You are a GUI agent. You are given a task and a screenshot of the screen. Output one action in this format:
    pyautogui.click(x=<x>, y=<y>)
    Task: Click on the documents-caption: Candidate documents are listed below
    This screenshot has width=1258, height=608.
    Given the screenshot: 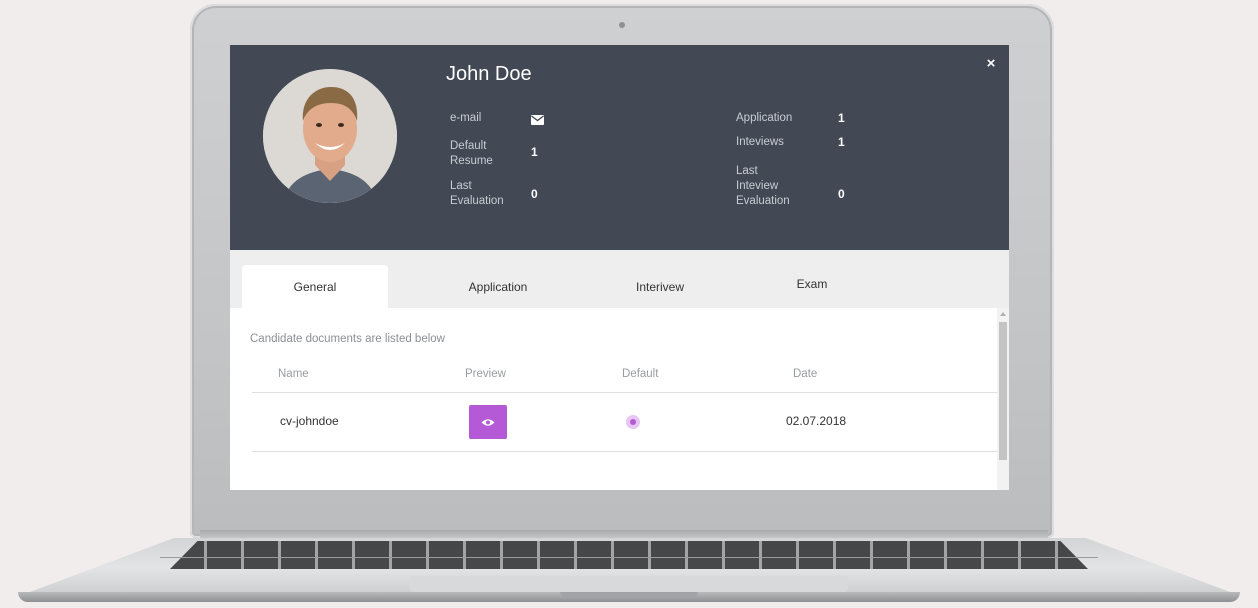 What is the action you would take?
    pyautogui.click(x=347, y=339)
    